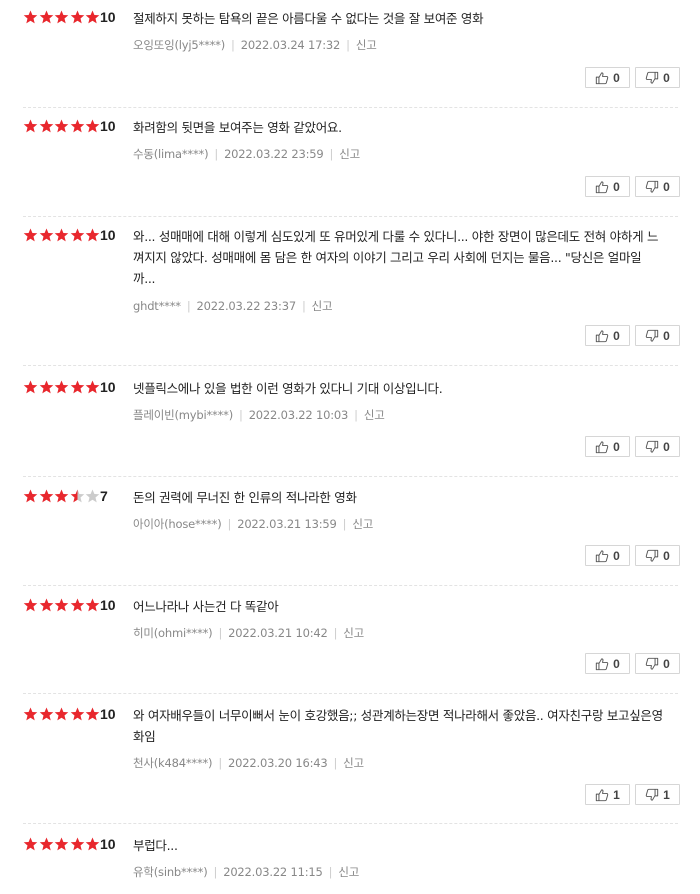 This screenshot has height=894, width=700. I want to click on review-meta: 유학(sinb****) | 2022.03.22 11:15 | 신고, so click(246, 872).